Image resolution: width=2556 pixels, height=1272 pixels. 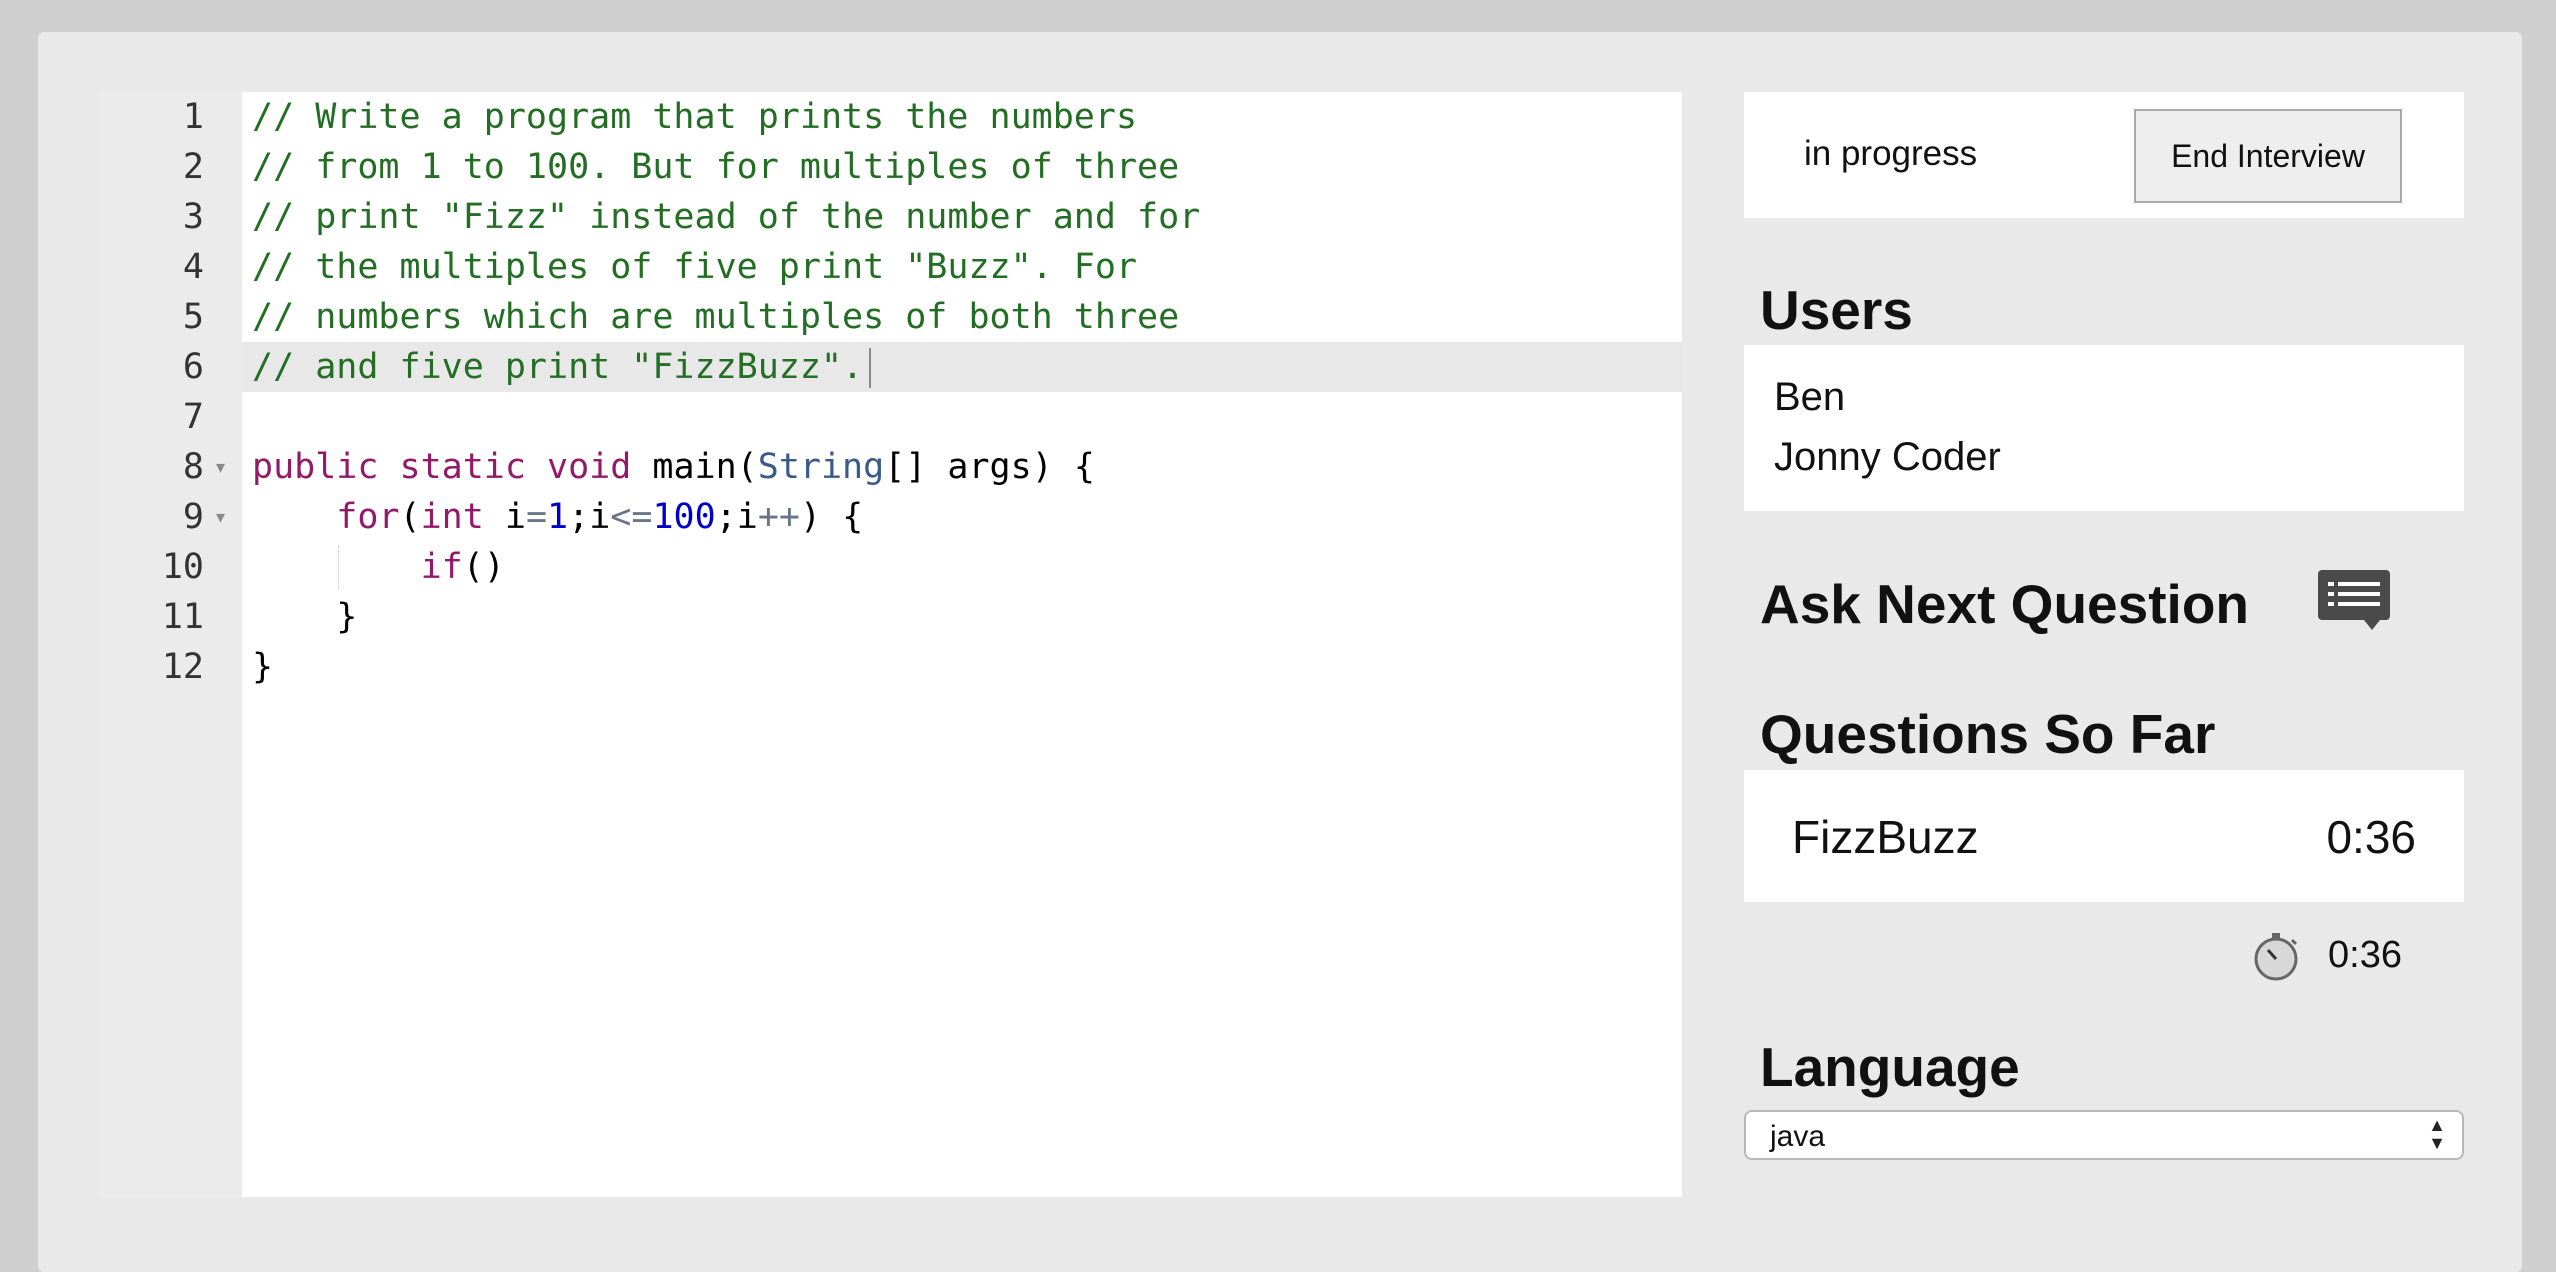 What do you see at coordinates (1798, 1136) in the screenshot?
I see `language-selected-value: java` at bounding box center [1798, 1136].